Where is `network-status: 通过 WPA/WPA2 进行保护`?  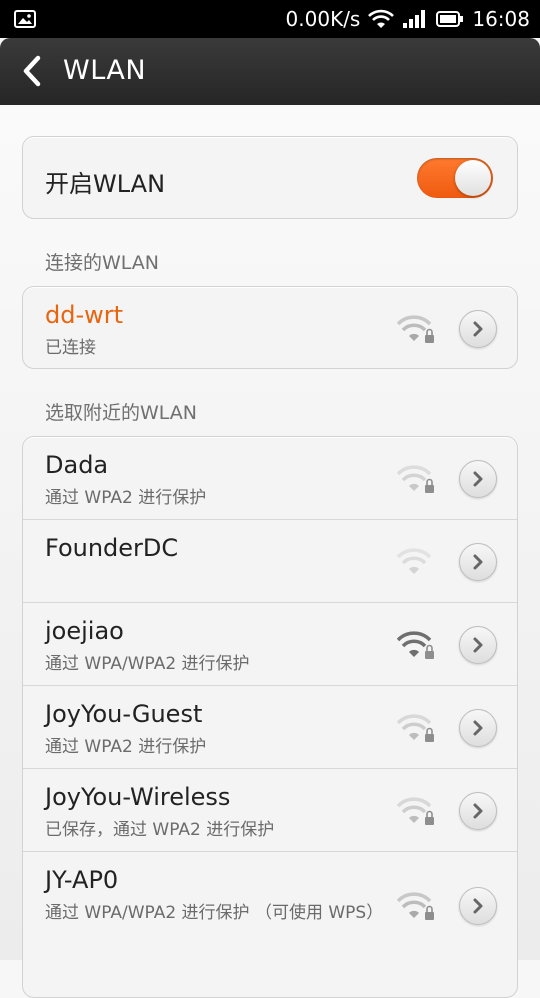 network-status: 通过 WPA/WPA2 进行保护 is located at coordinates (147, 664).